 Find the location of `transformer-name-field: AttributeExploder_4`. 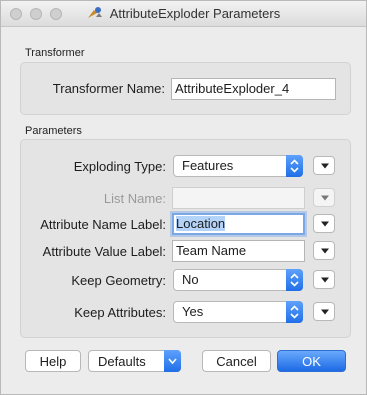

transformer-name-field: AttributeExploder_4 is located at coordinates (253, 89).